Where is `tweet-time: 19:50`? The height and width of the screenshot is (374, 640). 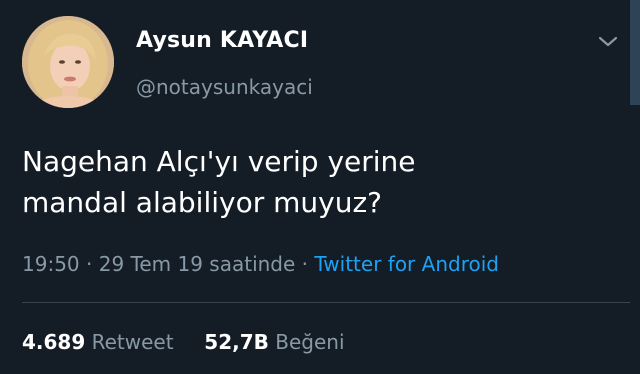 tweet-time: 19:50 is located at coordinates (51, 264).